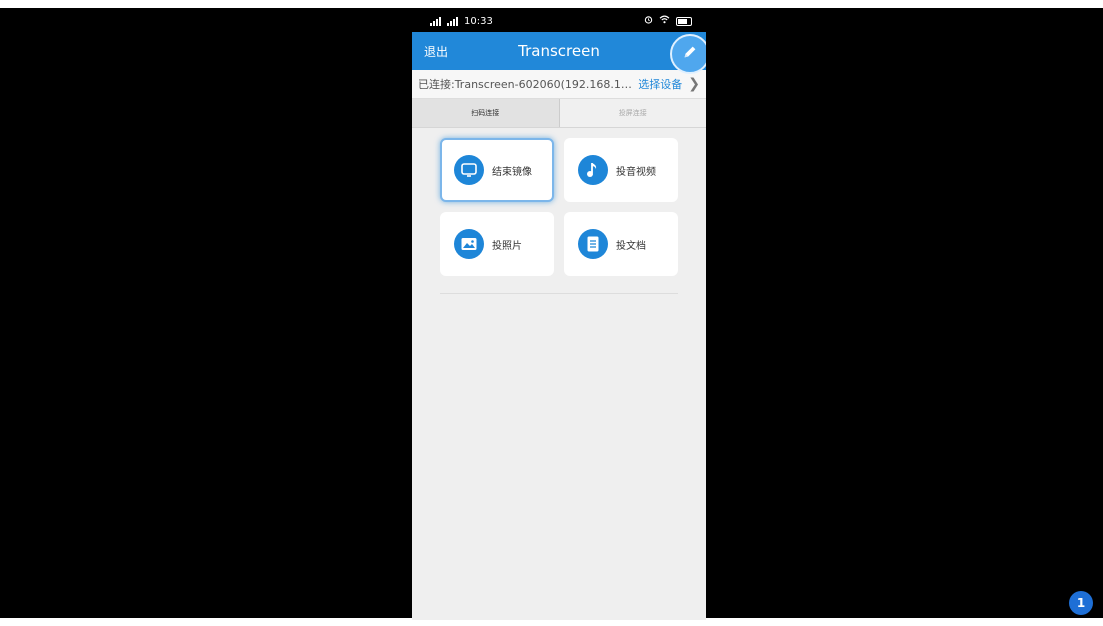 This screenshot has height=626, width=1103. Describe the element at coordinates (469, 170) in the screenshot. I see `monitor-icon` at that location.